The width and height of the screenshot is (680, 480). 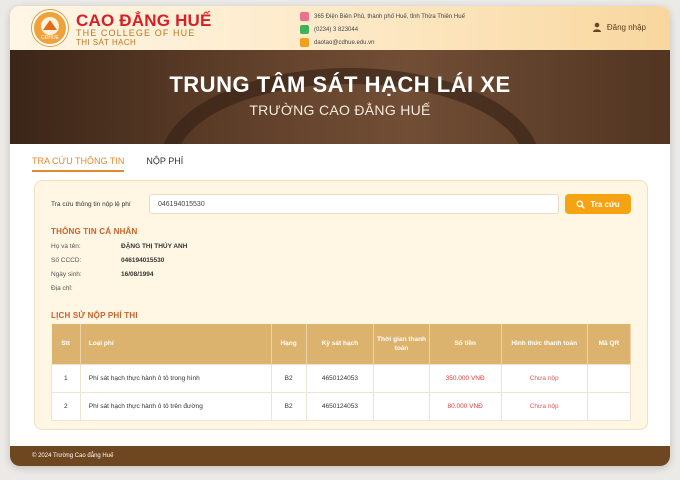 I want to click on tab-bar: TRA CỨU THÔNG TIN NỘP PHÍ, so click(x=118, y=164).